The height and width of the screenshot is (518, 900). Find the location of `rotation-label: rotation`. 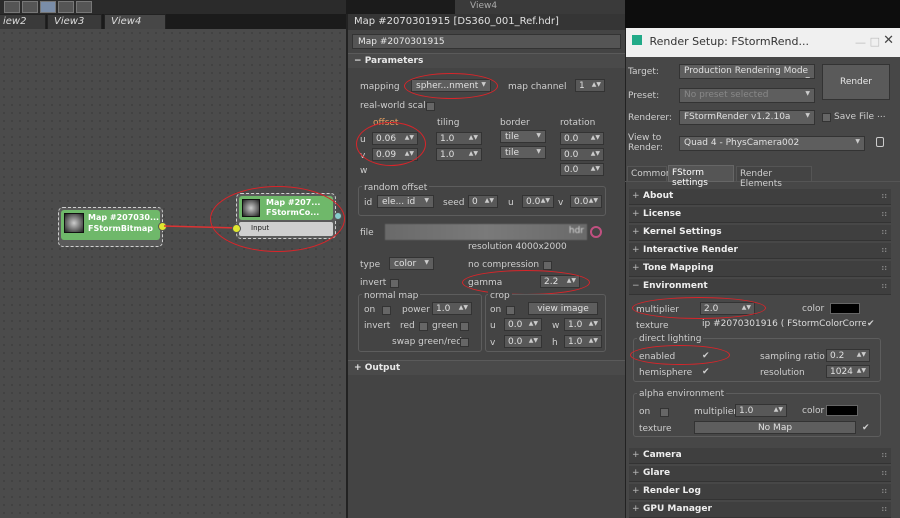

rotation-label: rotation is located at coordinates (578, 123).